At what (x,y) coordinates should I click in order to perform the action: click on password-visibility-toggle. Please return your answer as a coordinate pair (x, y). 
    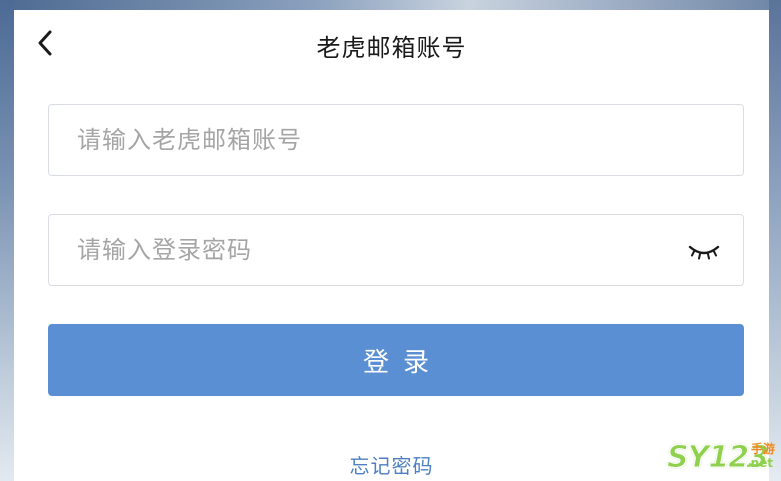
    Looking at the image, I should click on (704, 251).